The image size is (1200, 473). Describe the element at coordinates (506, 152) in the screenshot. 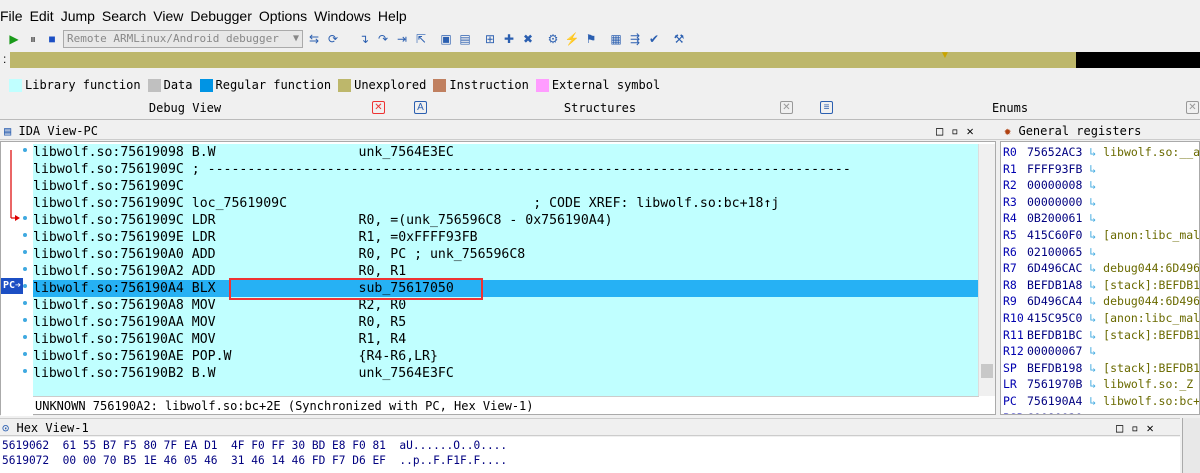

I see `code-line: libwolf.so:75619098 B.W unk_7564E3EC` at that location.